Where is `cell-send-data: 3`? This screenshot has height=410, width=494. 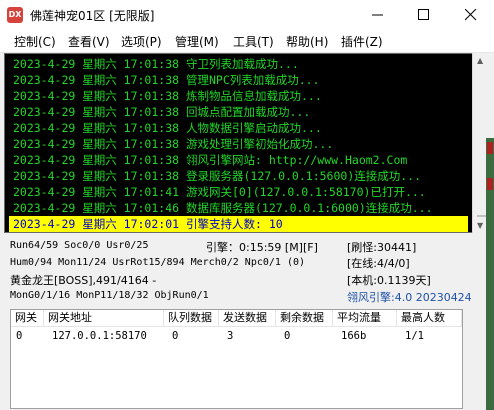
cell-send-data: 3 is located at coordinates (230, 336).